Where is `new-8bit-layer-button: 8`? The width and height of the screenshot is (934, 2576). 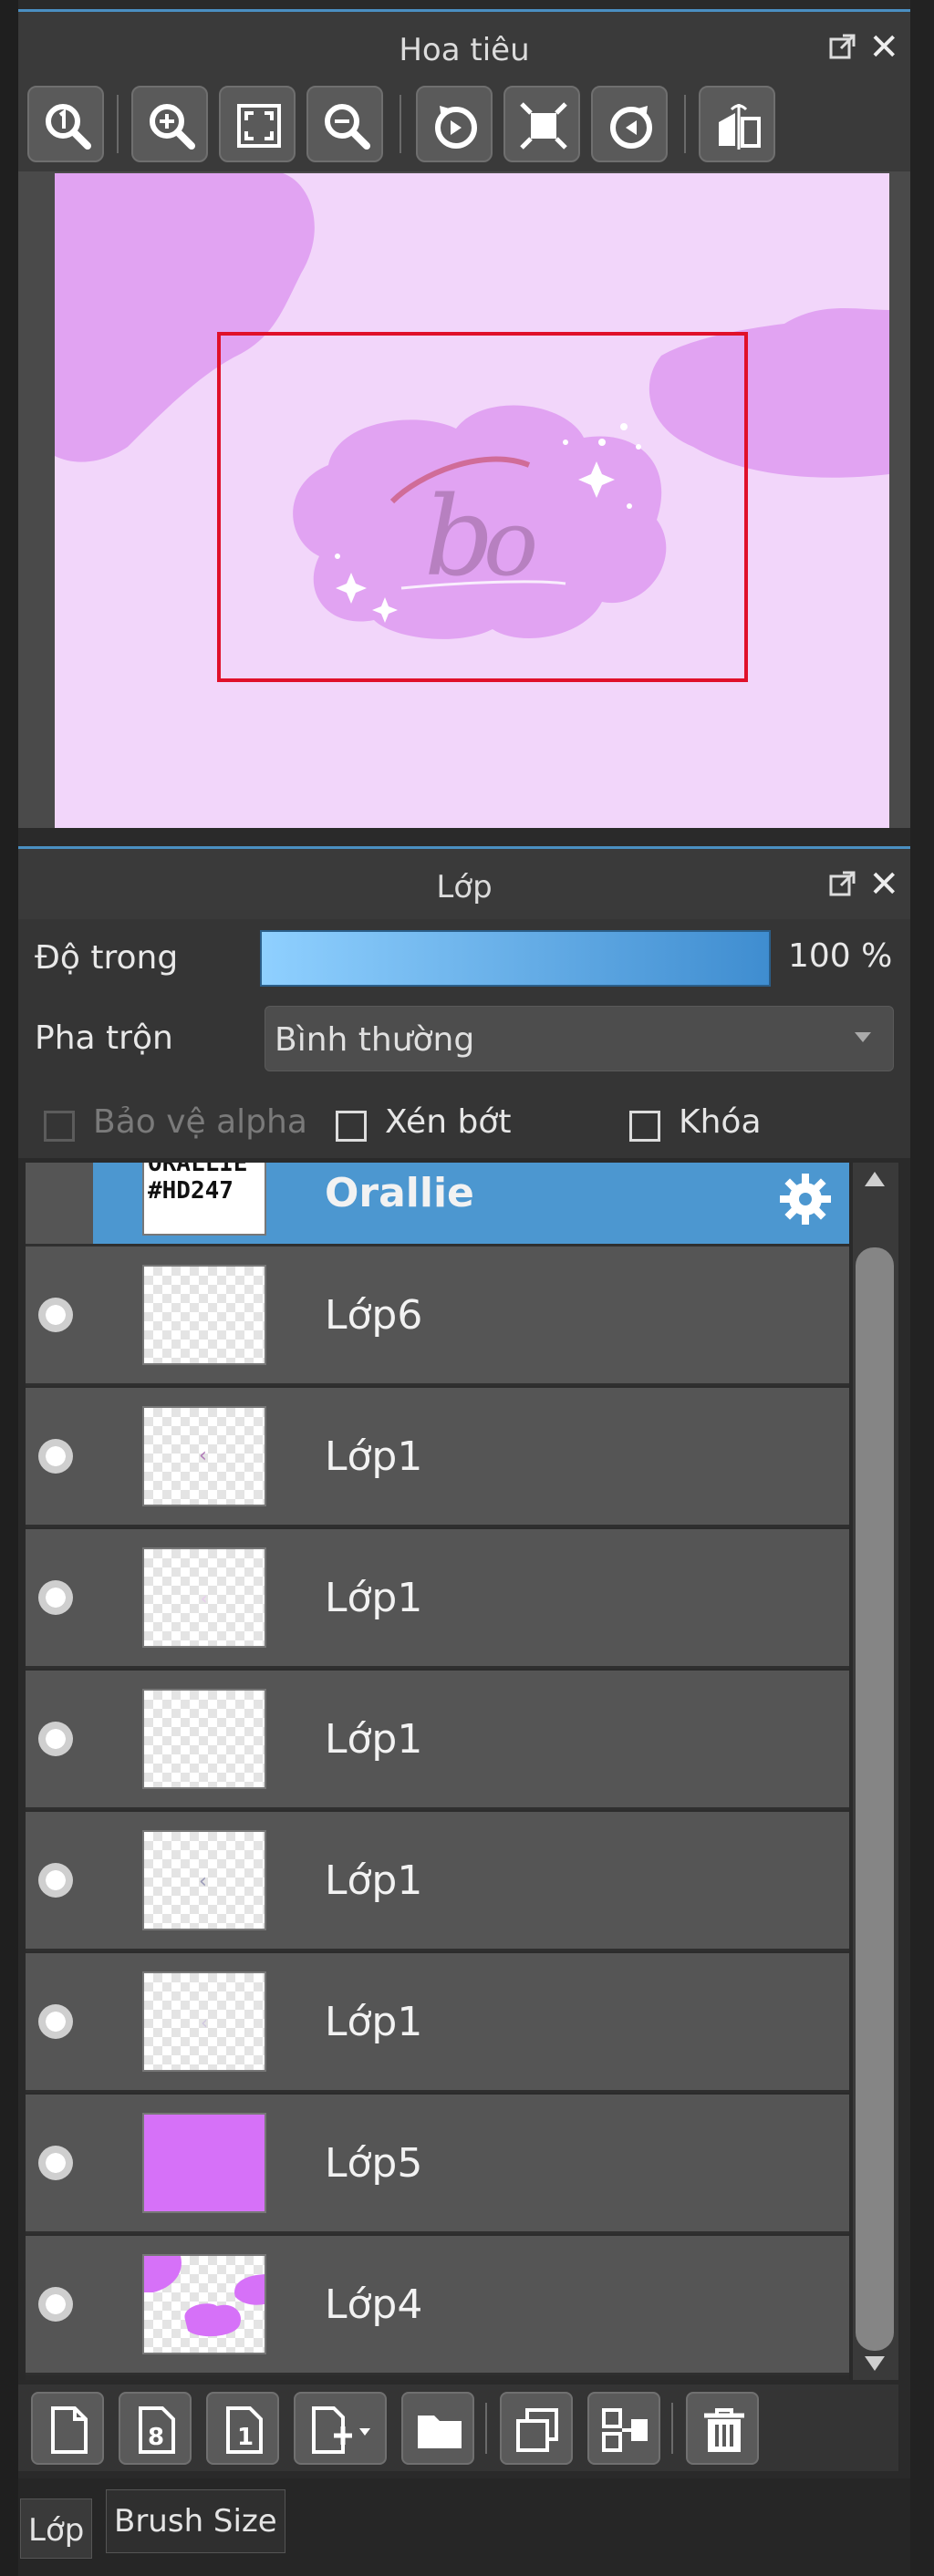 new-8bit-layer-button: 8 is located at coordinates (155, 2428).